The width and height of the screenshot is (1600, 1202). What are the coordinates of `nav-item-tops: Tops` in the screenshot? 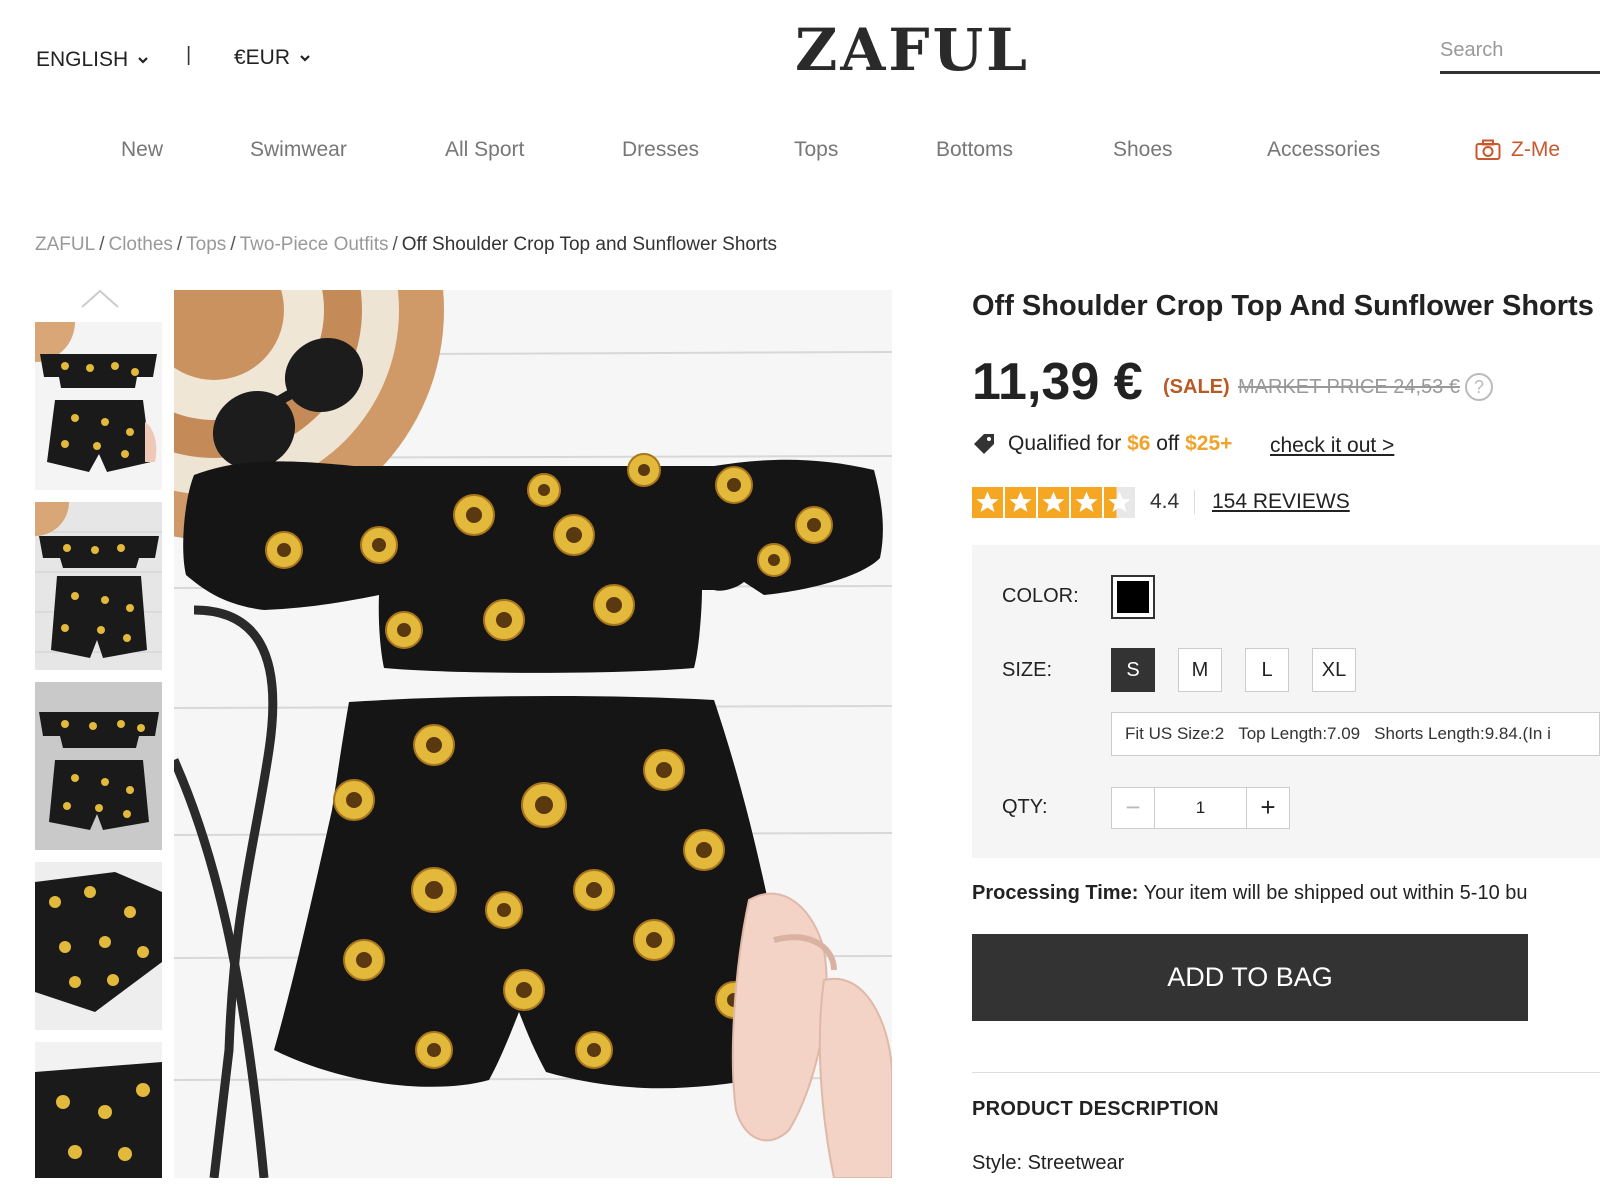 It's located at (816, 150).